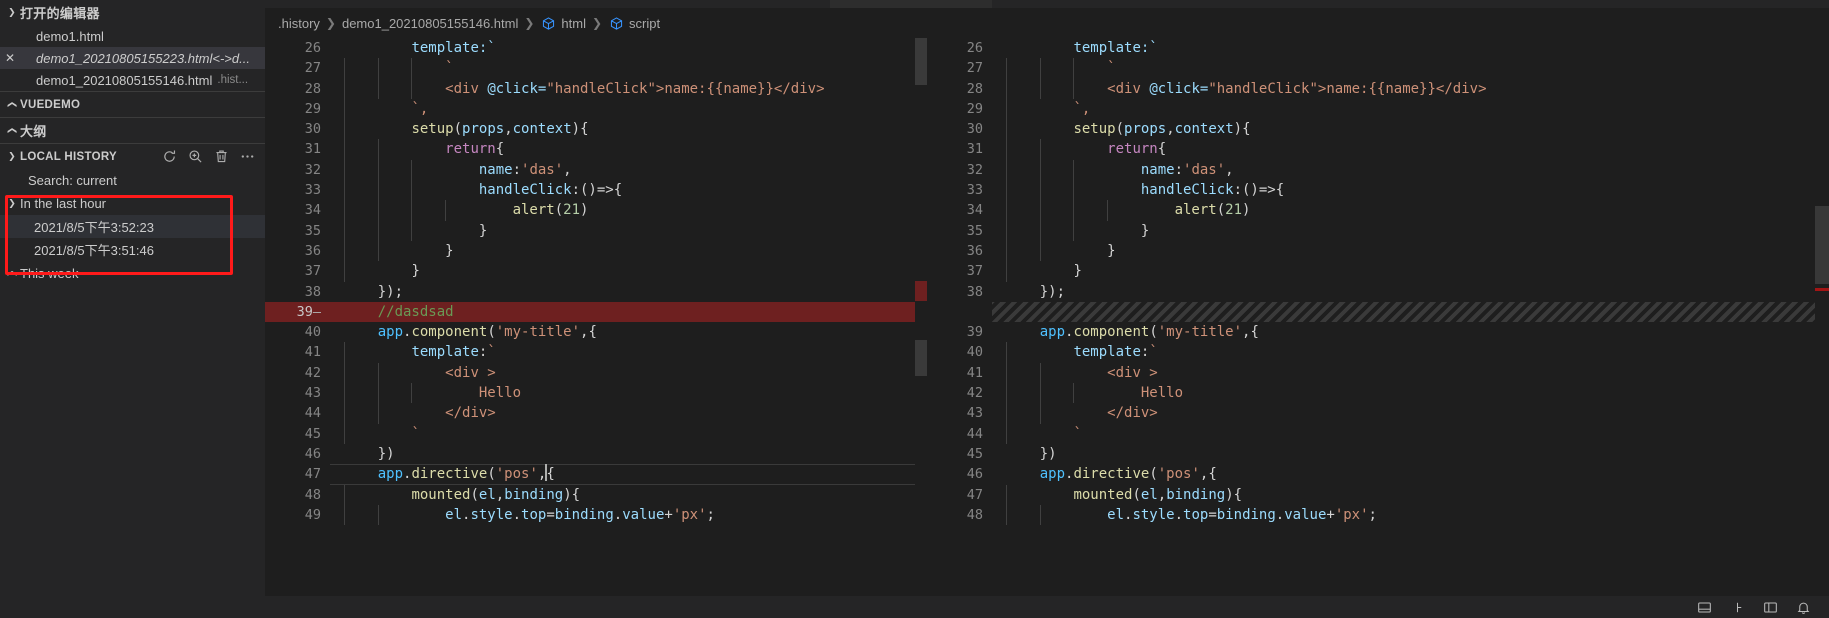 The image size is (1829, 618). What do you see at coordinates (12, 12) in the screenshot?
I see `chevron-down-icon: ❯` at bounding box center [12, 12].